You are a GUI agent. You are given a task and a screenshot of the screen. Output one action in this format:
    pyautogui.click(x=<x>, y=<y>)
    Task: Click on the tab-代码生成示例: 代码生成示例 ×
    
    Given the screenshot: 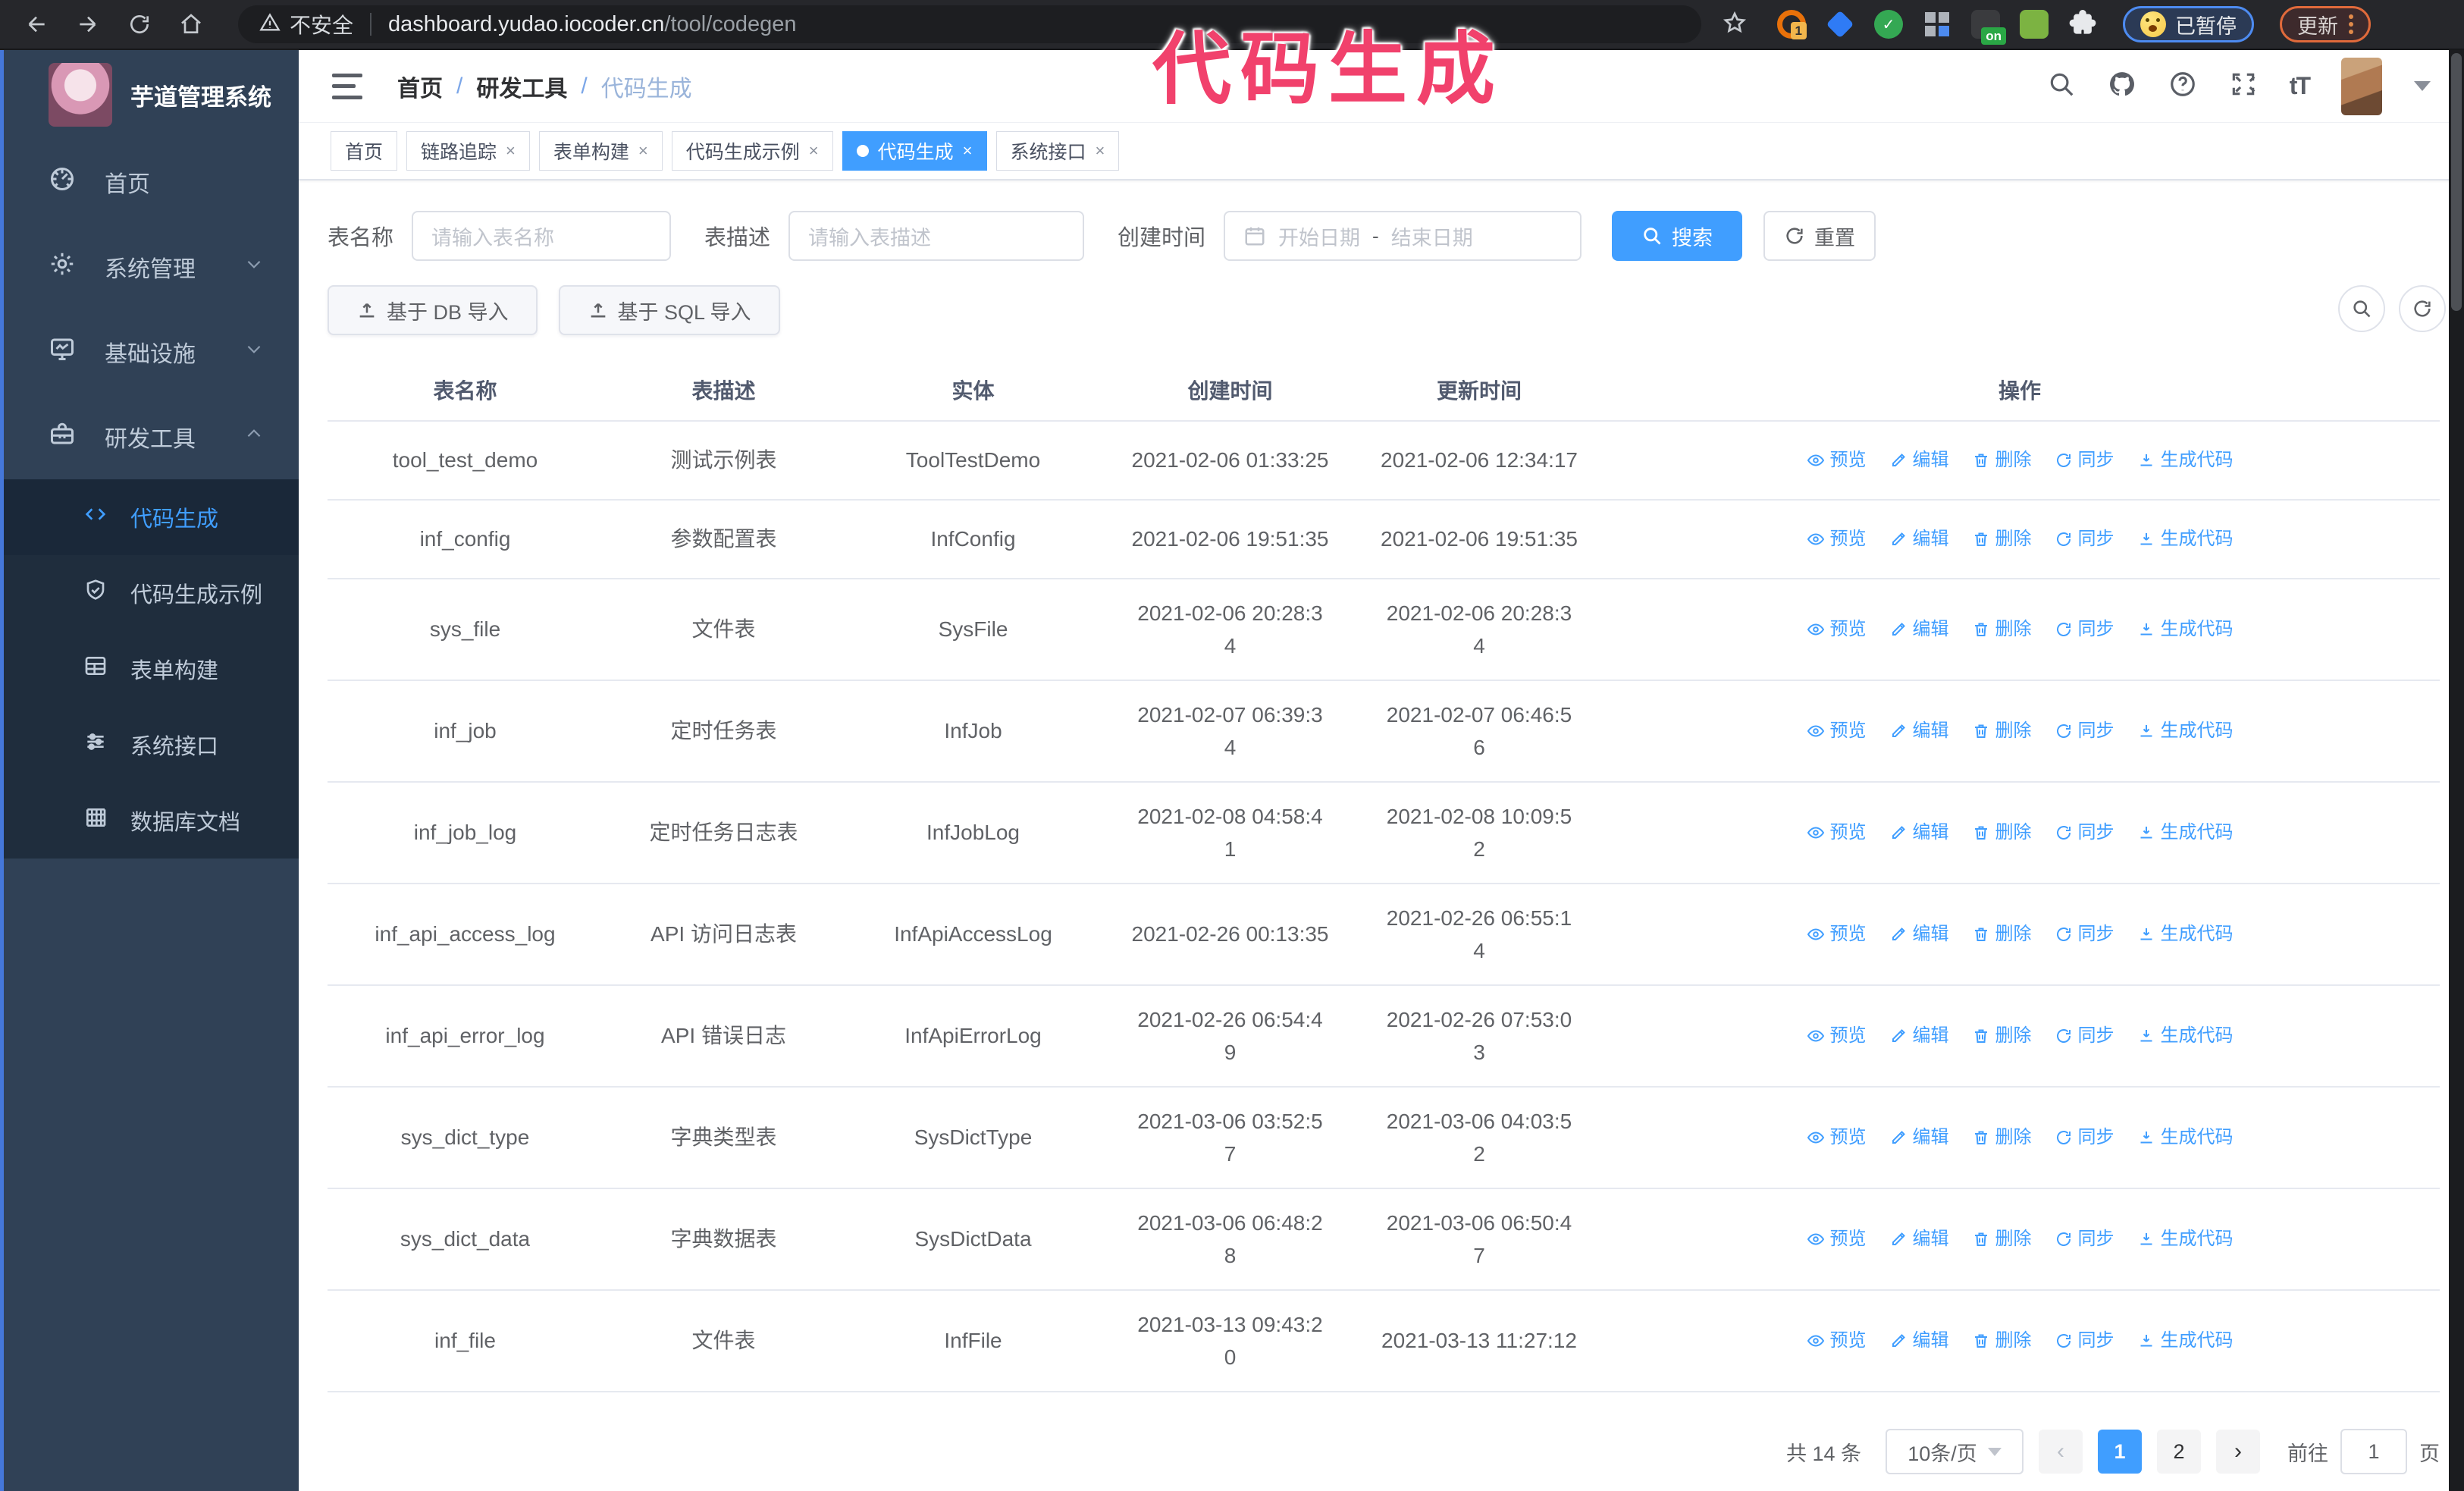 What is the action you would take?
    pyautogui.click(x=752, y=151)
    